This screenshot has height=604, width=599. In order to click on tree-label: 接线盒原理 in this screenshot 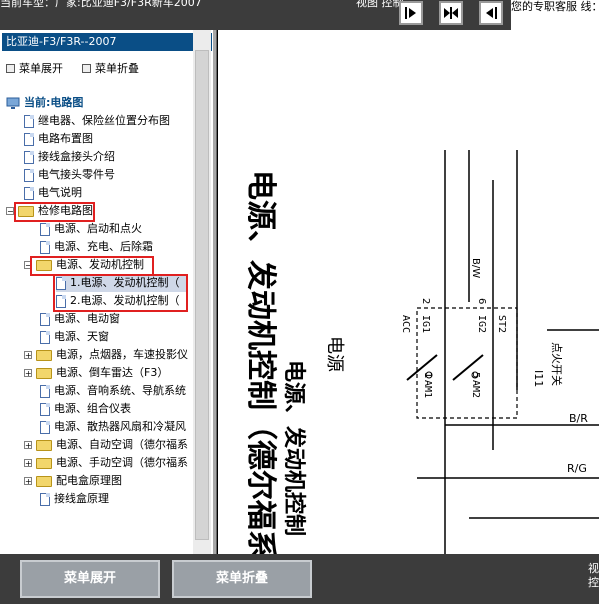, I will do `click(81, 498)`.